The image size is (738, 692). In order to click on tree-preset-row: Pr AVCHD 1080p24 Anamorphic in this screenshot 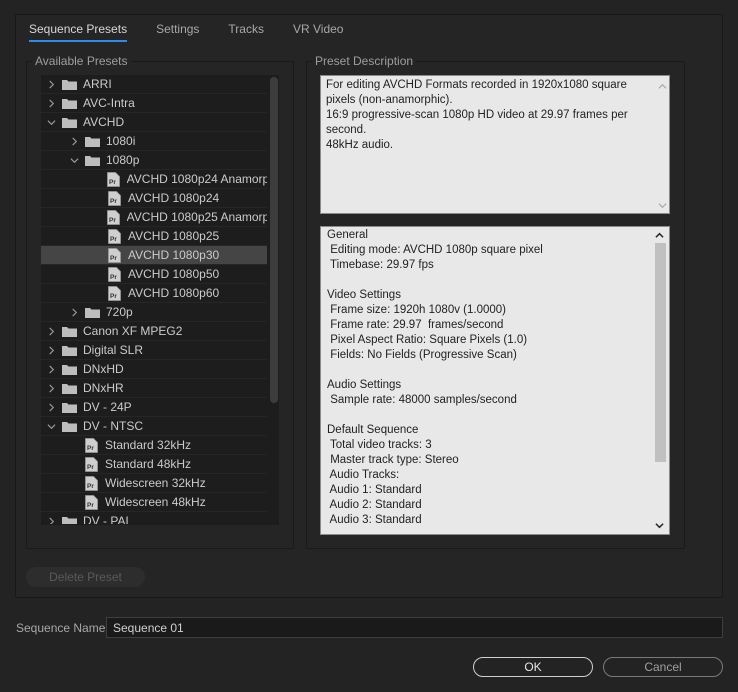, I will do `click(154, 179)`.